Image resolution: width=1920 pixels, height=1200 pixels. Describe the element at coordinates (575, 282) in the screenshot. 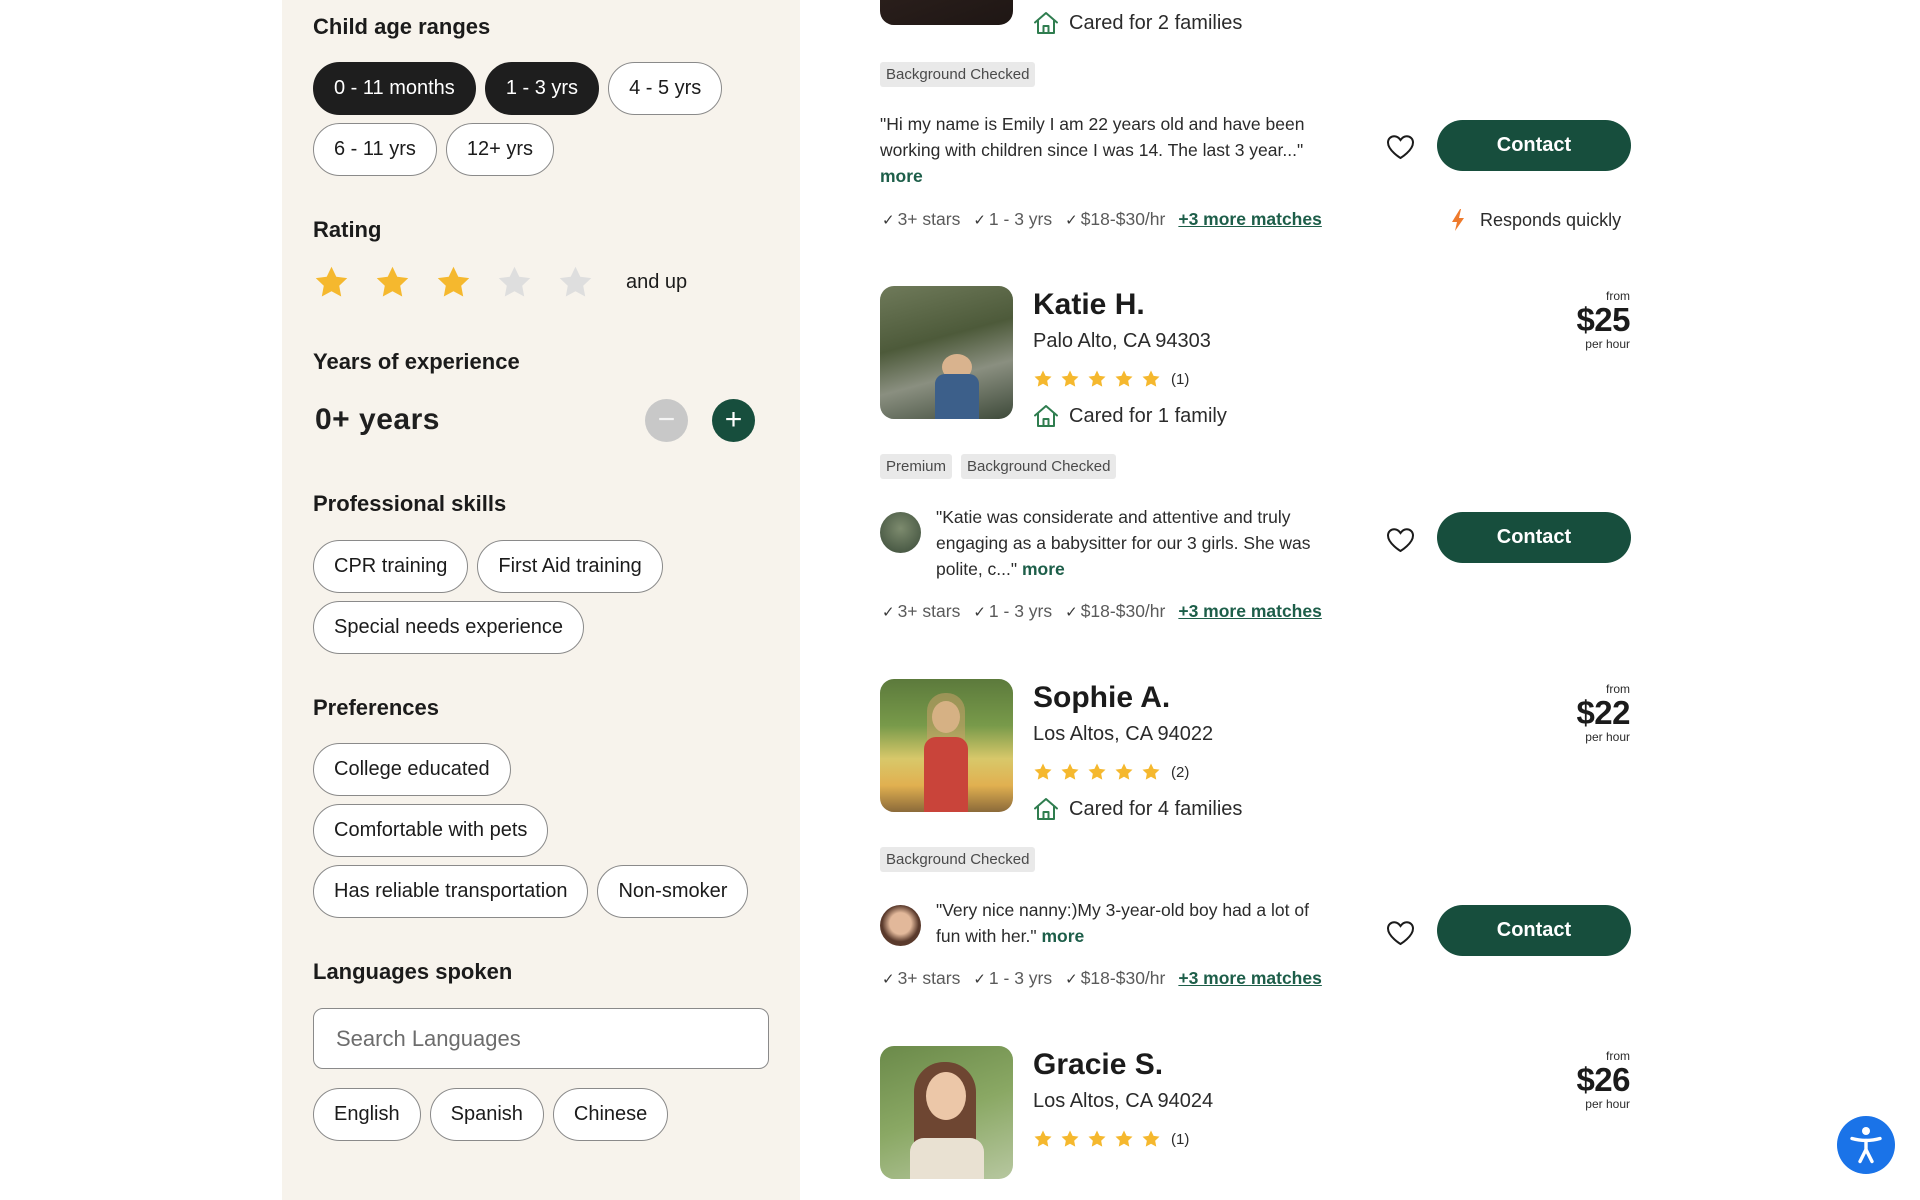

I see `rating-star-5-icon` at that location.